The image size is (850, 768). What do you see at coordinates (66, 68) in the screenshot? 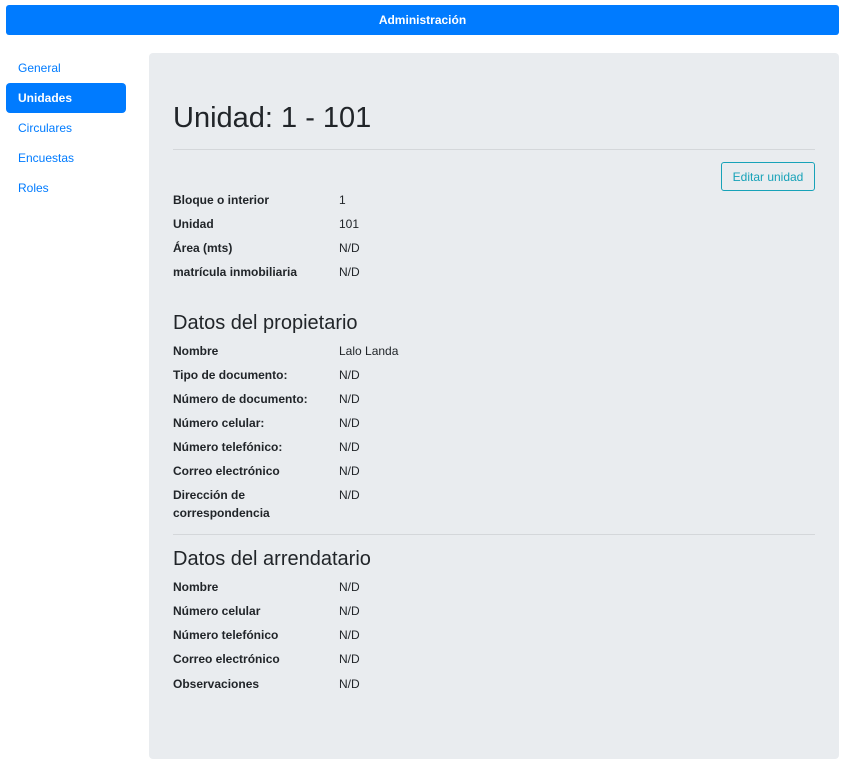
I see `sidebar-item-general: General` at bounding box center [66, 68].